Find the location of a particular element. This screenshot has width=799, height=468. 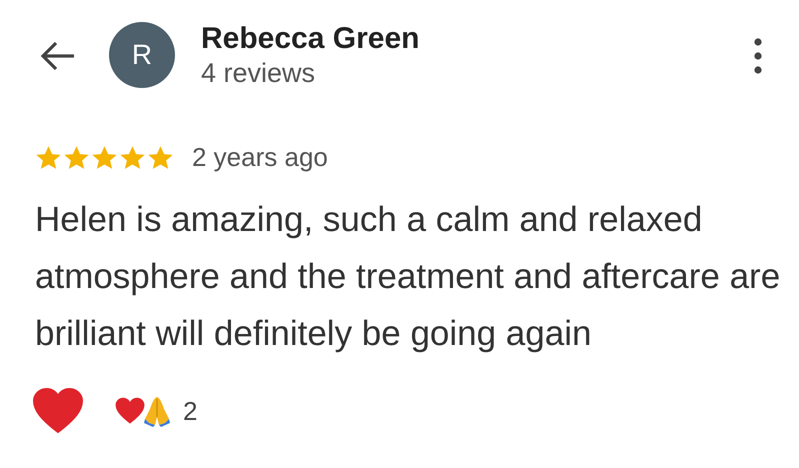

back-icon is located at coordinates (58, 56).